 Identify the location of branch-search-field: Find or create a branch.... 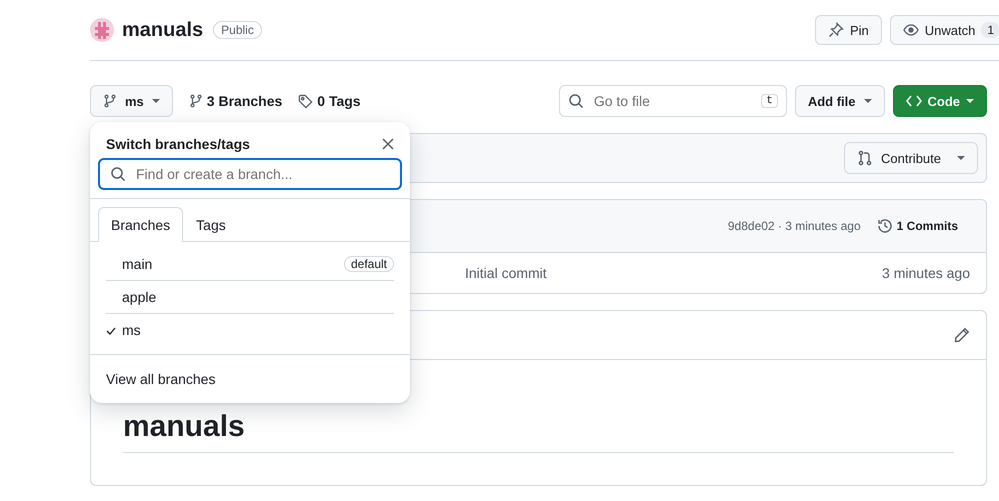
(250, 174).